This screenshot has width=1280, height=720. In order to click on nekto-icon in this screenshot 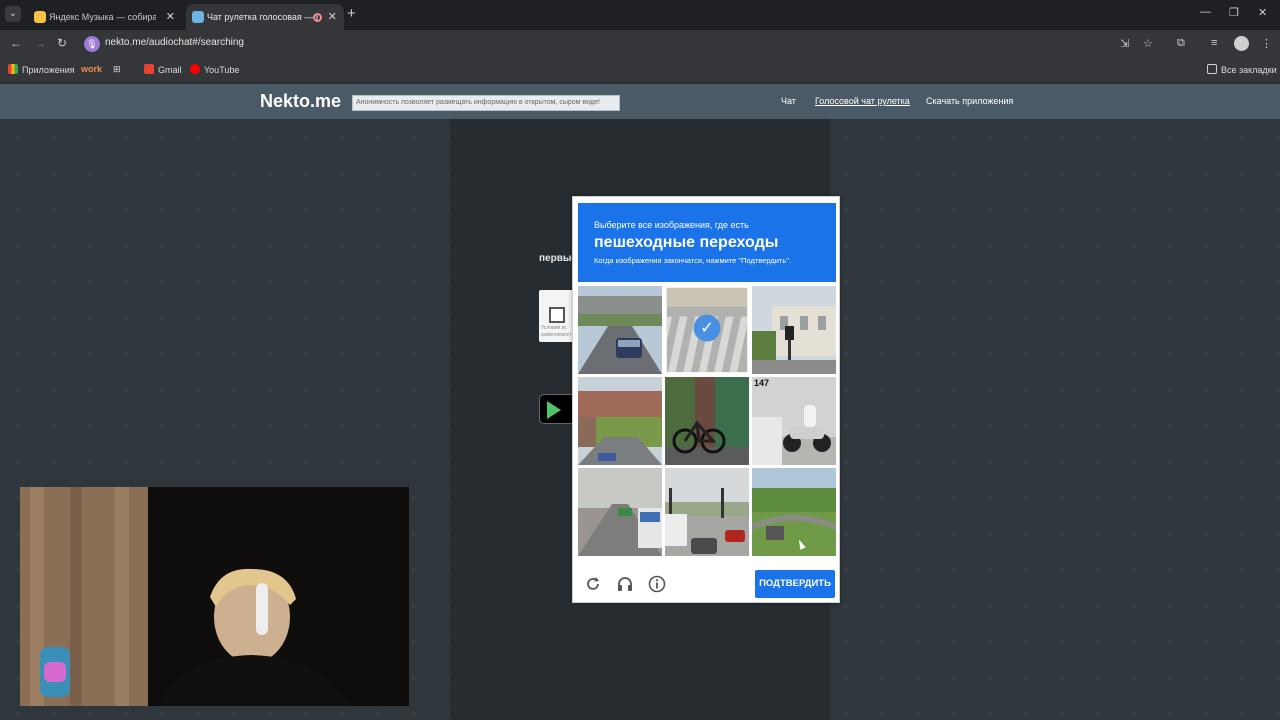, I will do `click(198, 17)`.